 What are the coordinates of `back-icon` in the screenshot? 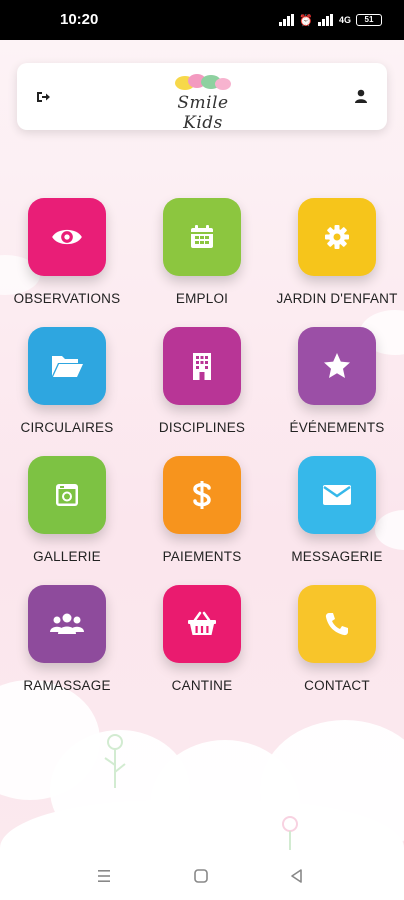 It's located at (297, 876).